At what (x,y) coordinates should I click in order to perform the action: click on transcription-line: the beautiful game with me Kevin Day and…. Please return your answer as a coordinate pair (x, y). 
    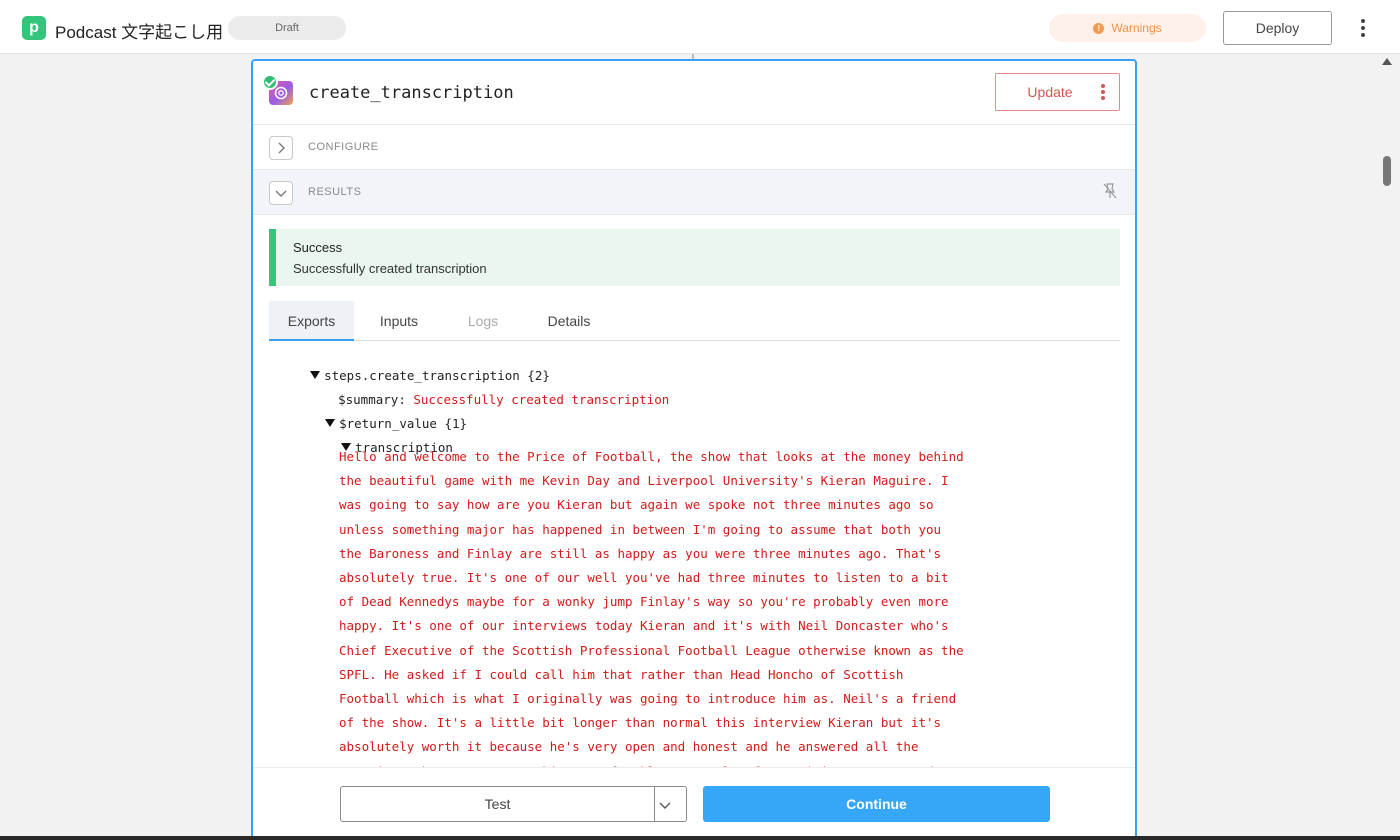
    Looking at the image, I should click on (644, 481).